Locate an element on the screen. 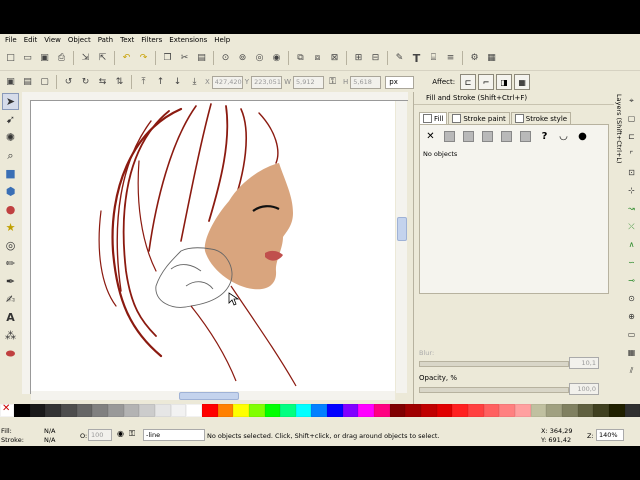 This screenshot has width=640, height=480. snap-bbox-icon: ▢ is located at coordinates (631, 118).